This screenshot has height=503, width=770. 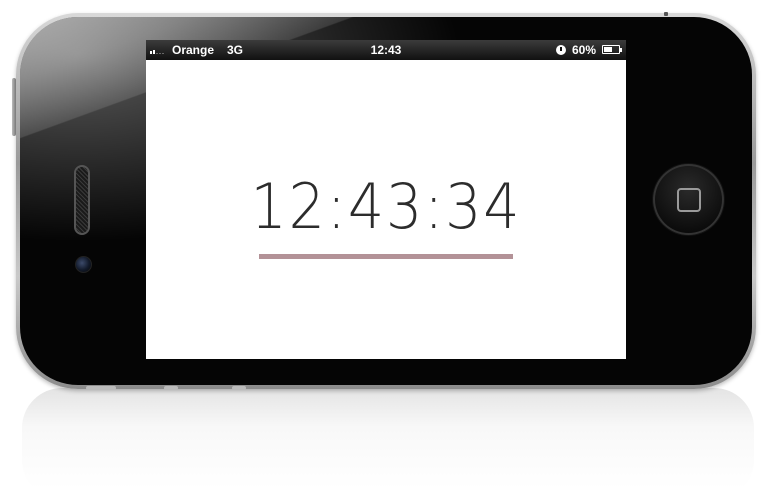 I want to click on speaker-grille, so click(x=82, y=200).